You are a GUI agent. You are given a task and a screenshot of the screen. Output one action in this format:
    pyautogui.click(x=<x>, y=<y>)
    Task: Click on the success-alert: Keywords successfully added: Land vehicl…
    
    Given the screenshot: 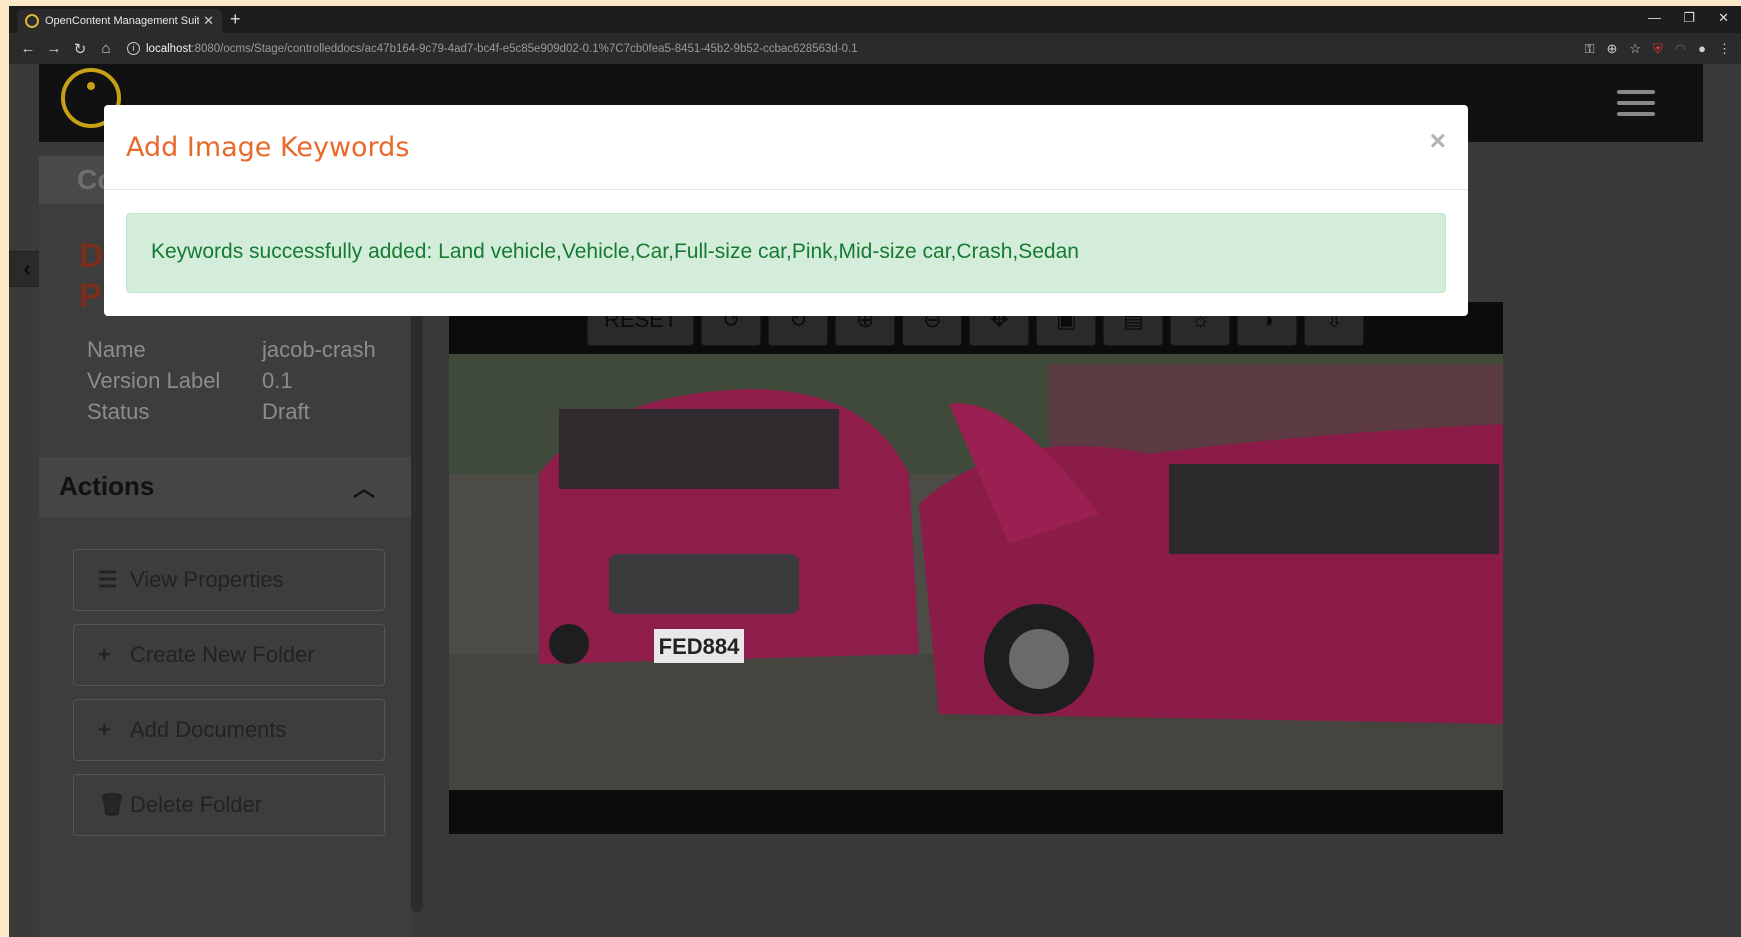 What is the action you would take?
    pyautogui.click(x=786, y=253)
    